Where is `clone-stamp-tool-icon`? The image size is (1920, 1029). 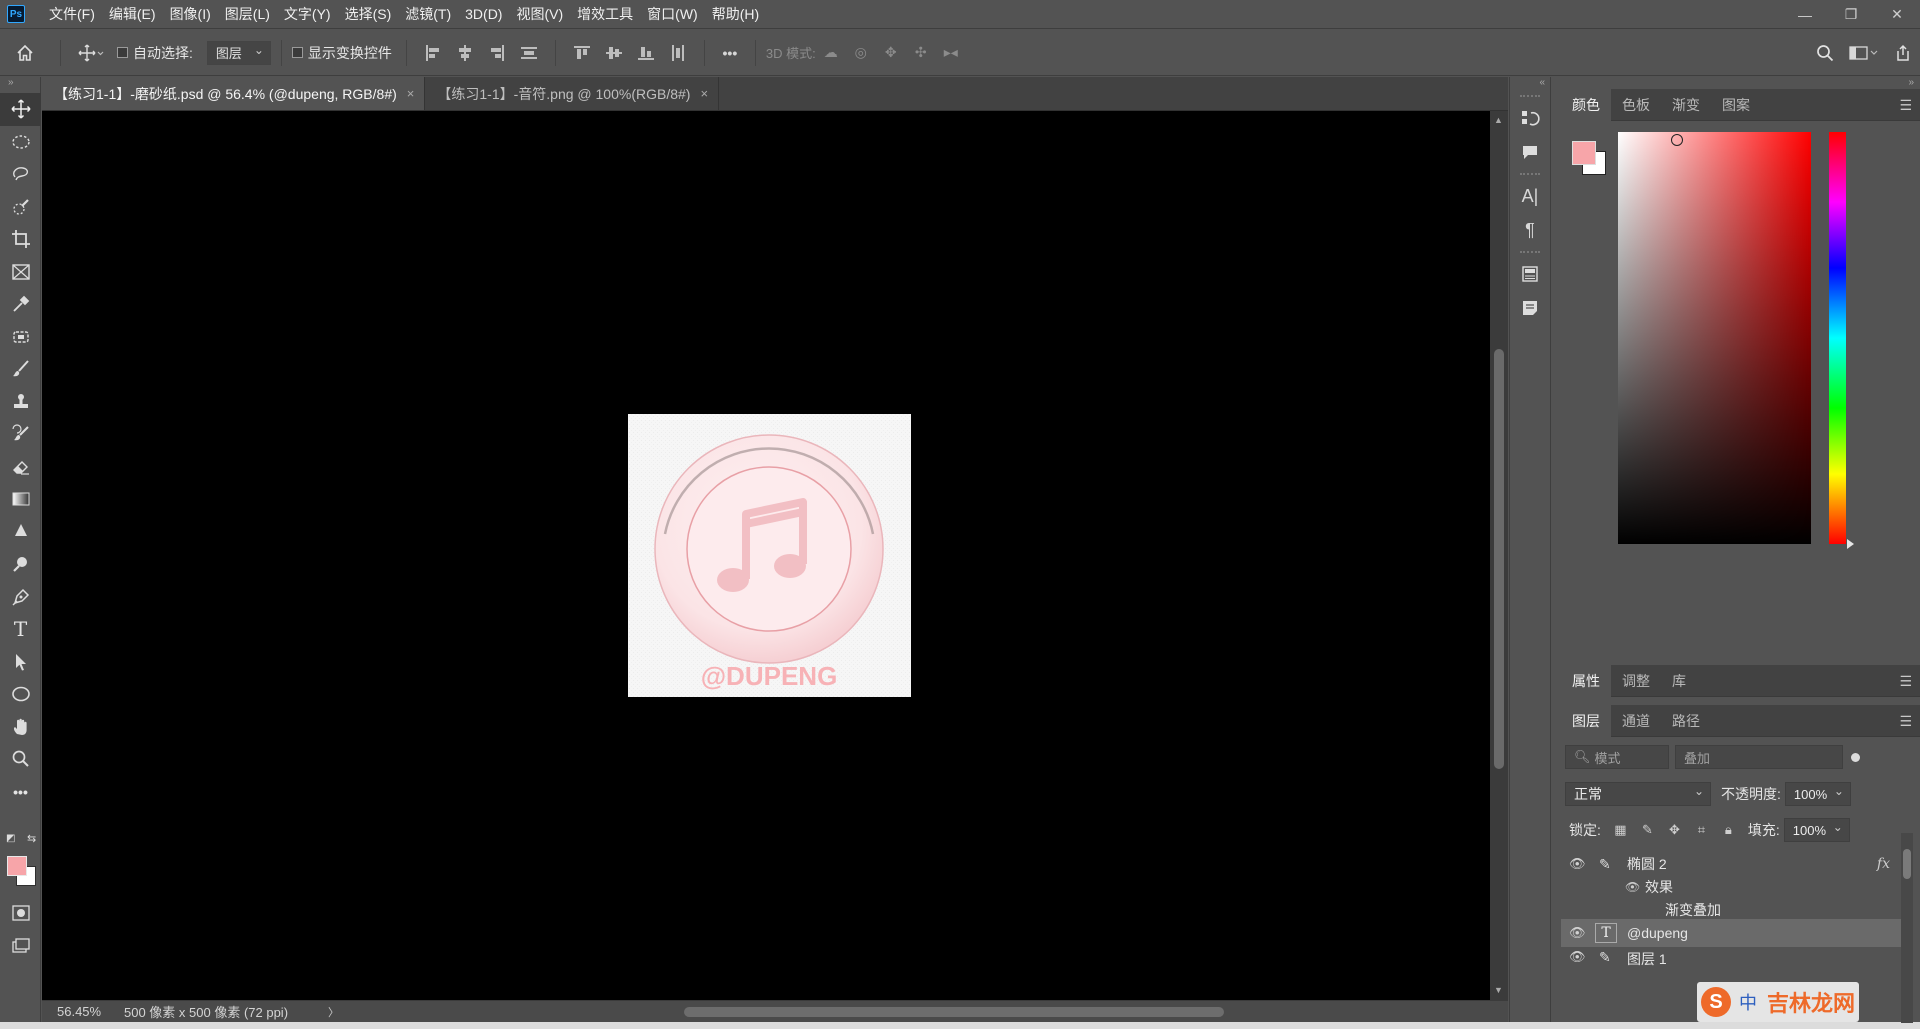
clone-stamp-tool-icon is located at coordinates (20, 402).